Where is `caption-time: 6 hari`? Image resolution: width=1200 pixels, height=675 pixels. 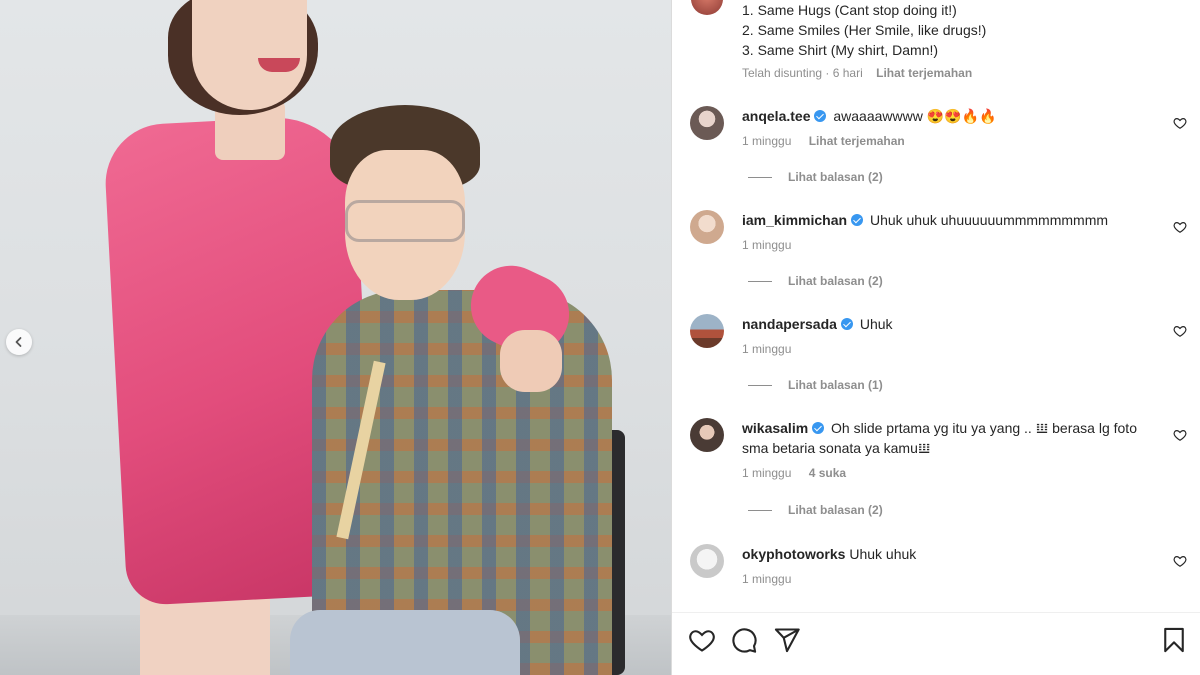
caption-time: 6 hari is located at coordinates (848, 73).